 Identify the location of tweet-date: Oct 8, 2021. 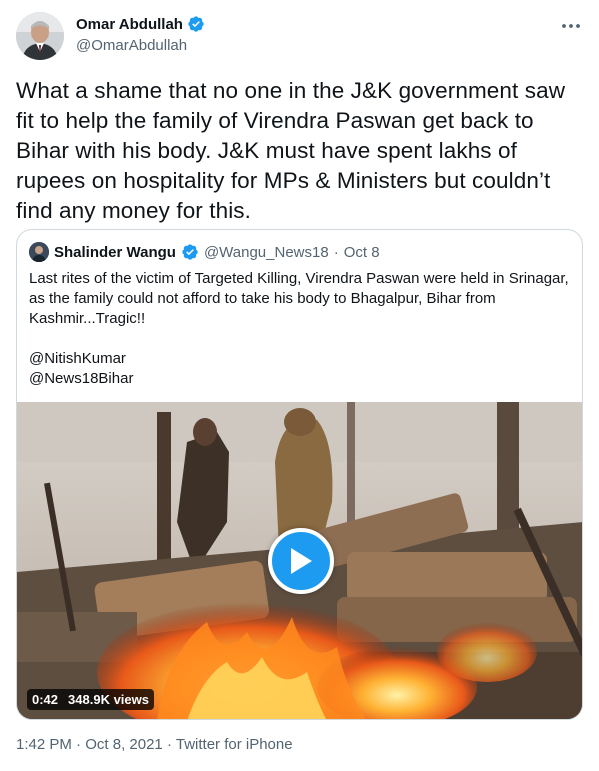
(124, 744).